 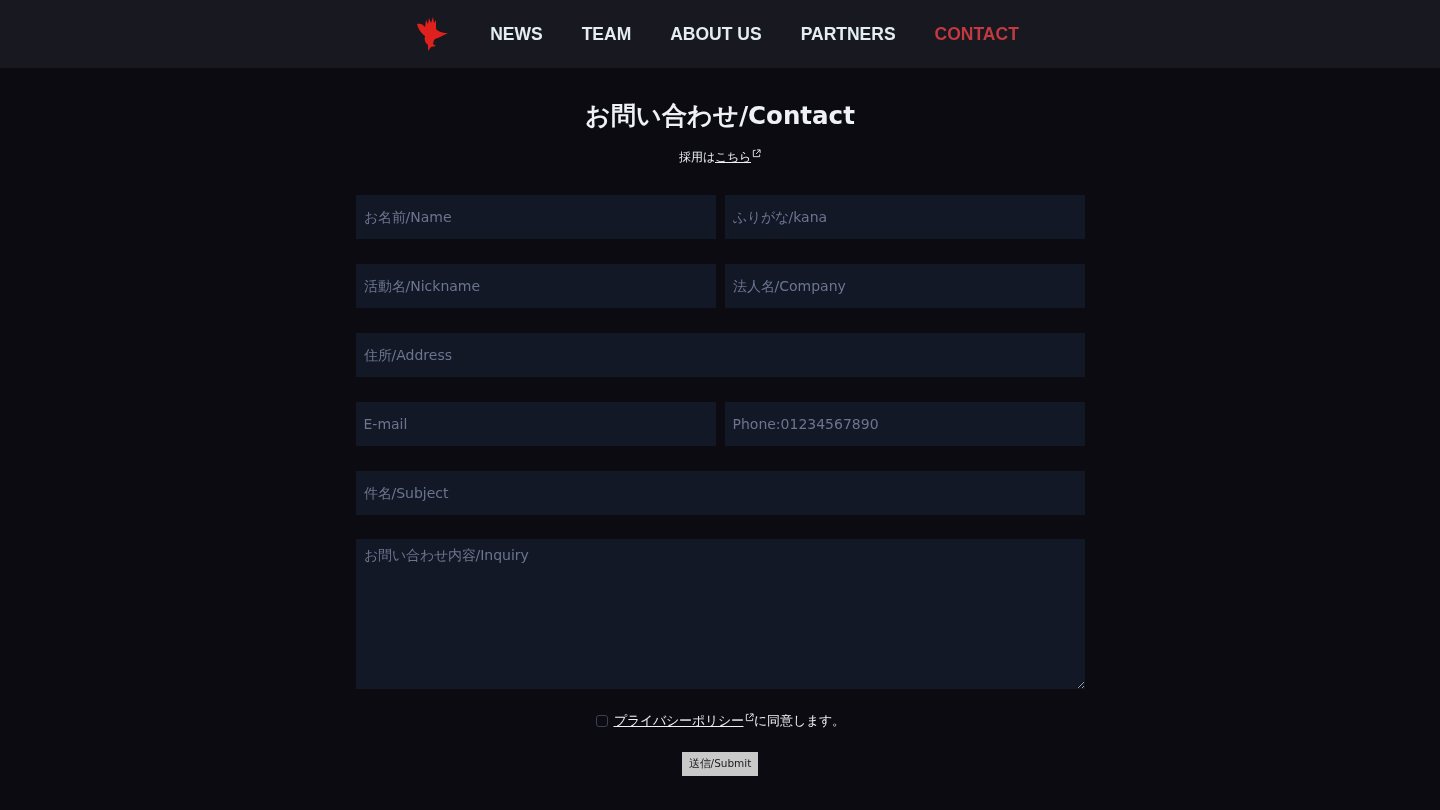 What do you see at coordinates (601, 721) in the screenshot?
I see `checkbox` at bounding box center [601, 721].